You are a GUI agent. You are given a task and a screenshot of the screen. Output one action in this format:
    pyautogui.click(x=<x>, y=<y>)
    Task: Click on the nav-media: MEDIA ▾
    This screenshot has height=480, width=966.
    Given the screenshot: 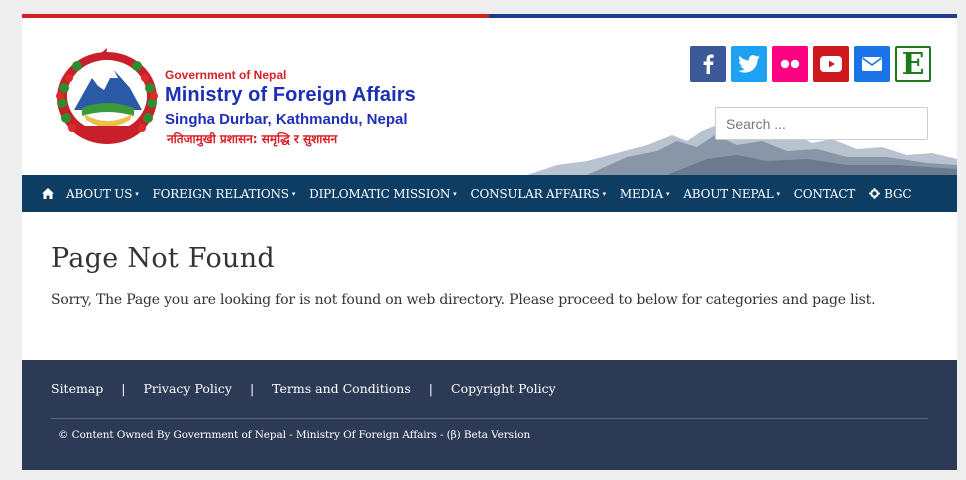 What is the action you would take?
    pyautogui.click(x=645, y=194)
    